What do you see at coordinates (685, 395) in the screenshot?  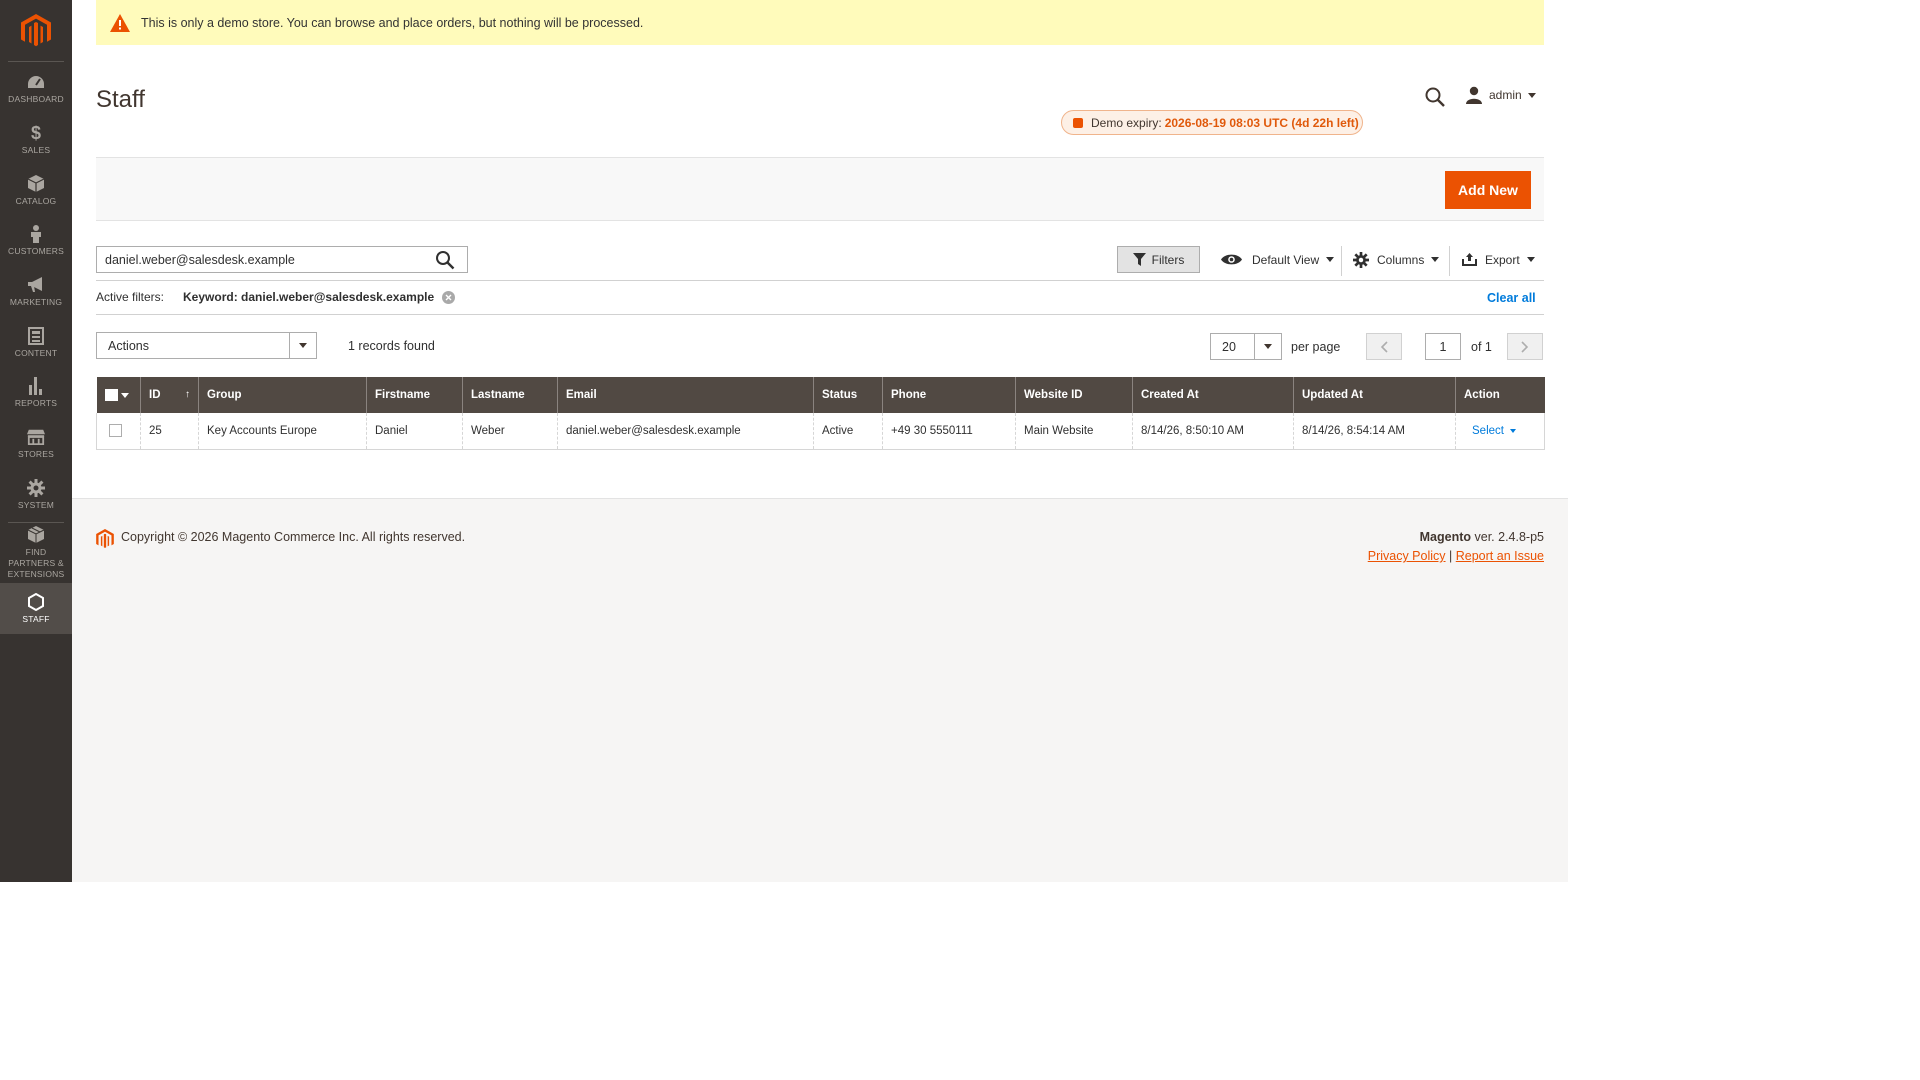 I see `column-header-email: Email` at bounding box center [685, 395].